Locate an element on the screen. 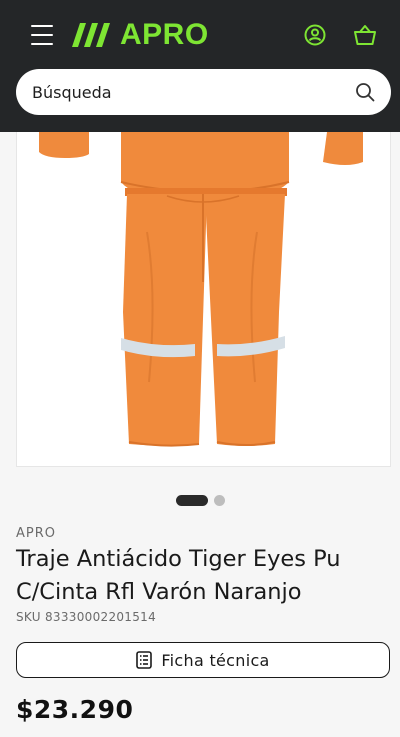 The height and width of the screenshot is (737, 400). product-sku: SKU 83330002201514 is located at coordinates (86, 617).